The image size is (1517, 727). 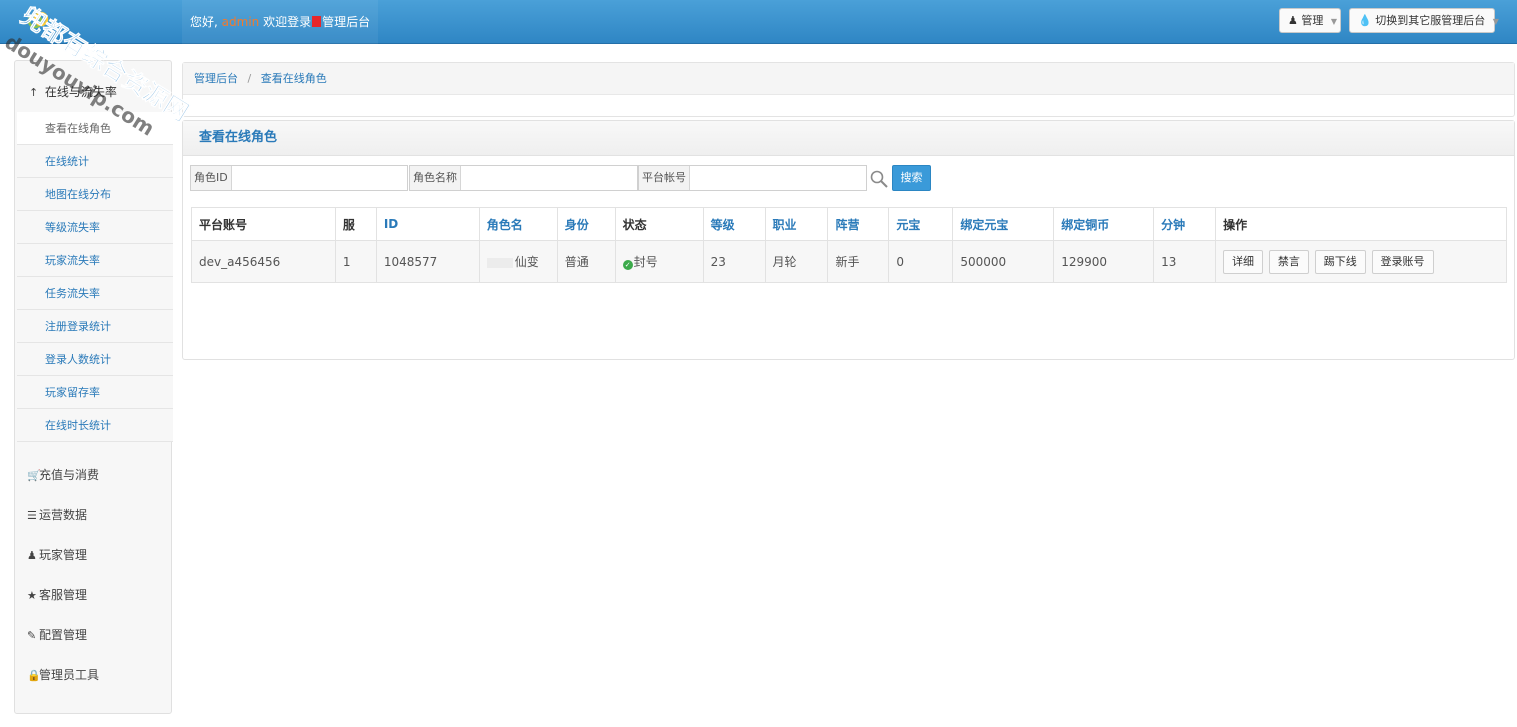 What do you see at coordinates (80, 92) in the screenshot?
I see `sidebar-section-label: 在线与流失率` at bounding box center [80, 92].